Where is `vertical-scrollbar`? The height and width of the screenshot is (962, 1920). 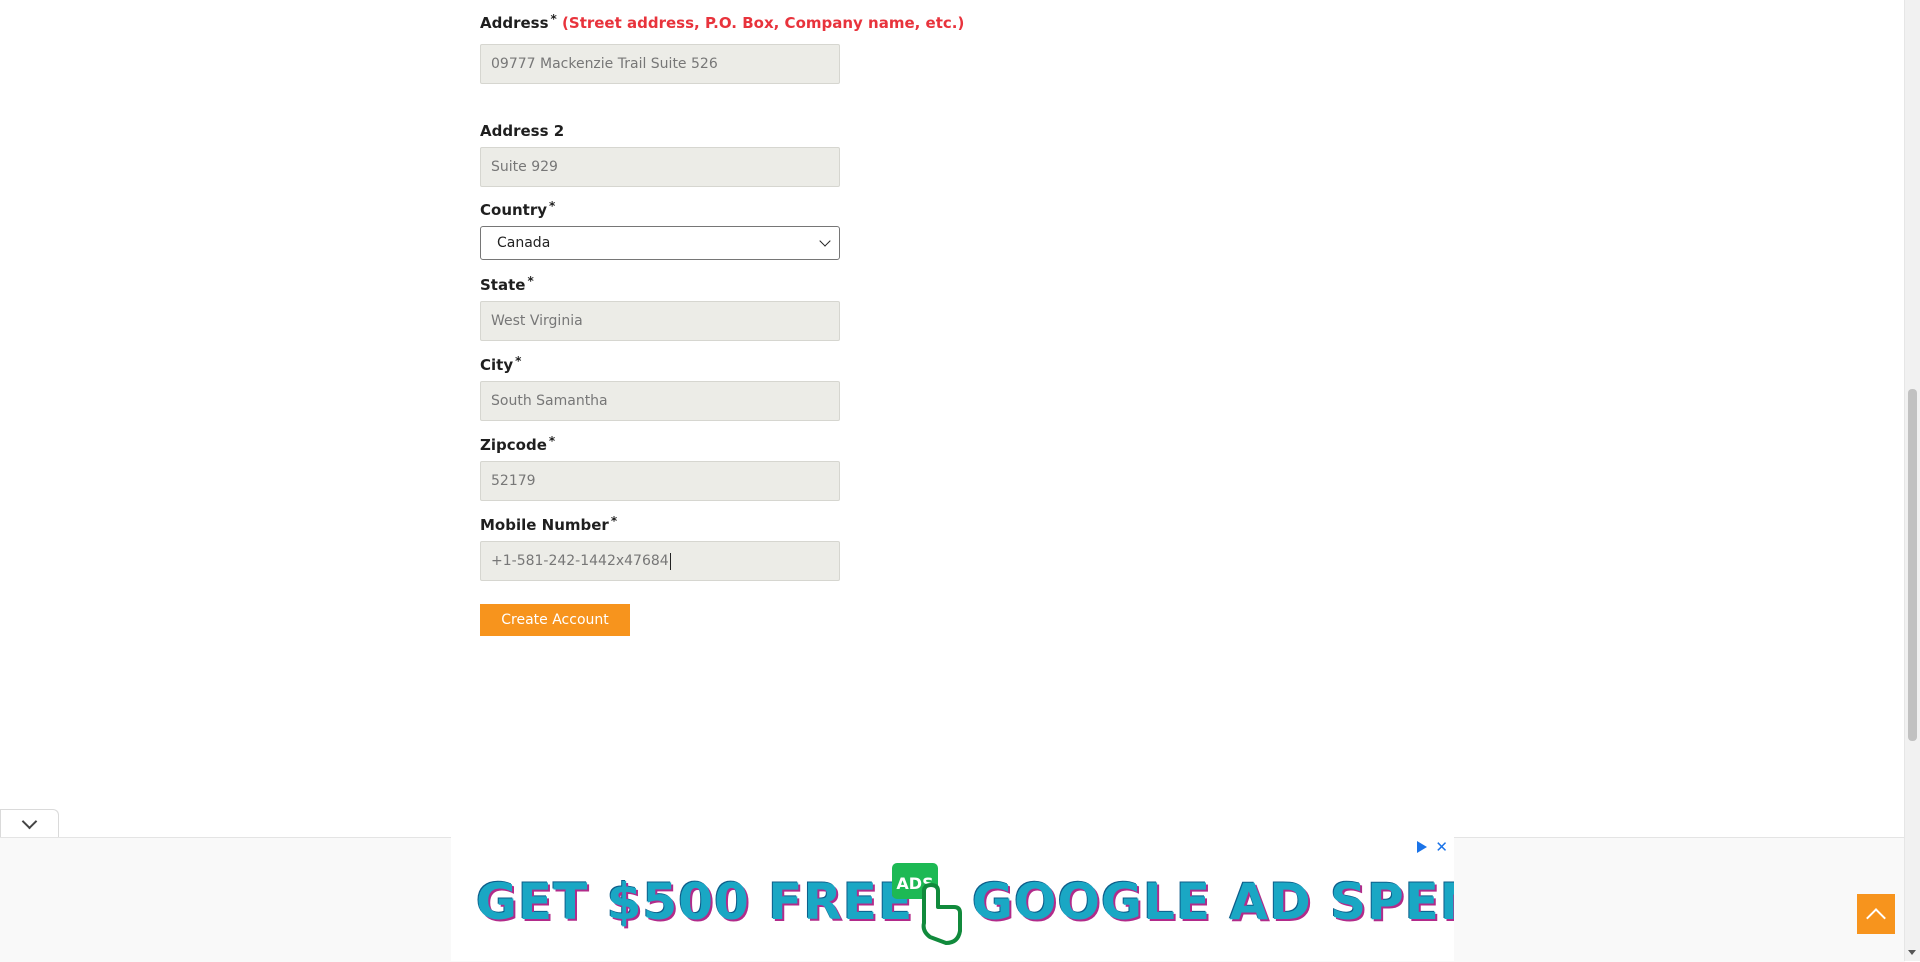
vertical-scrollbar is located at coordinates (1912, 480).